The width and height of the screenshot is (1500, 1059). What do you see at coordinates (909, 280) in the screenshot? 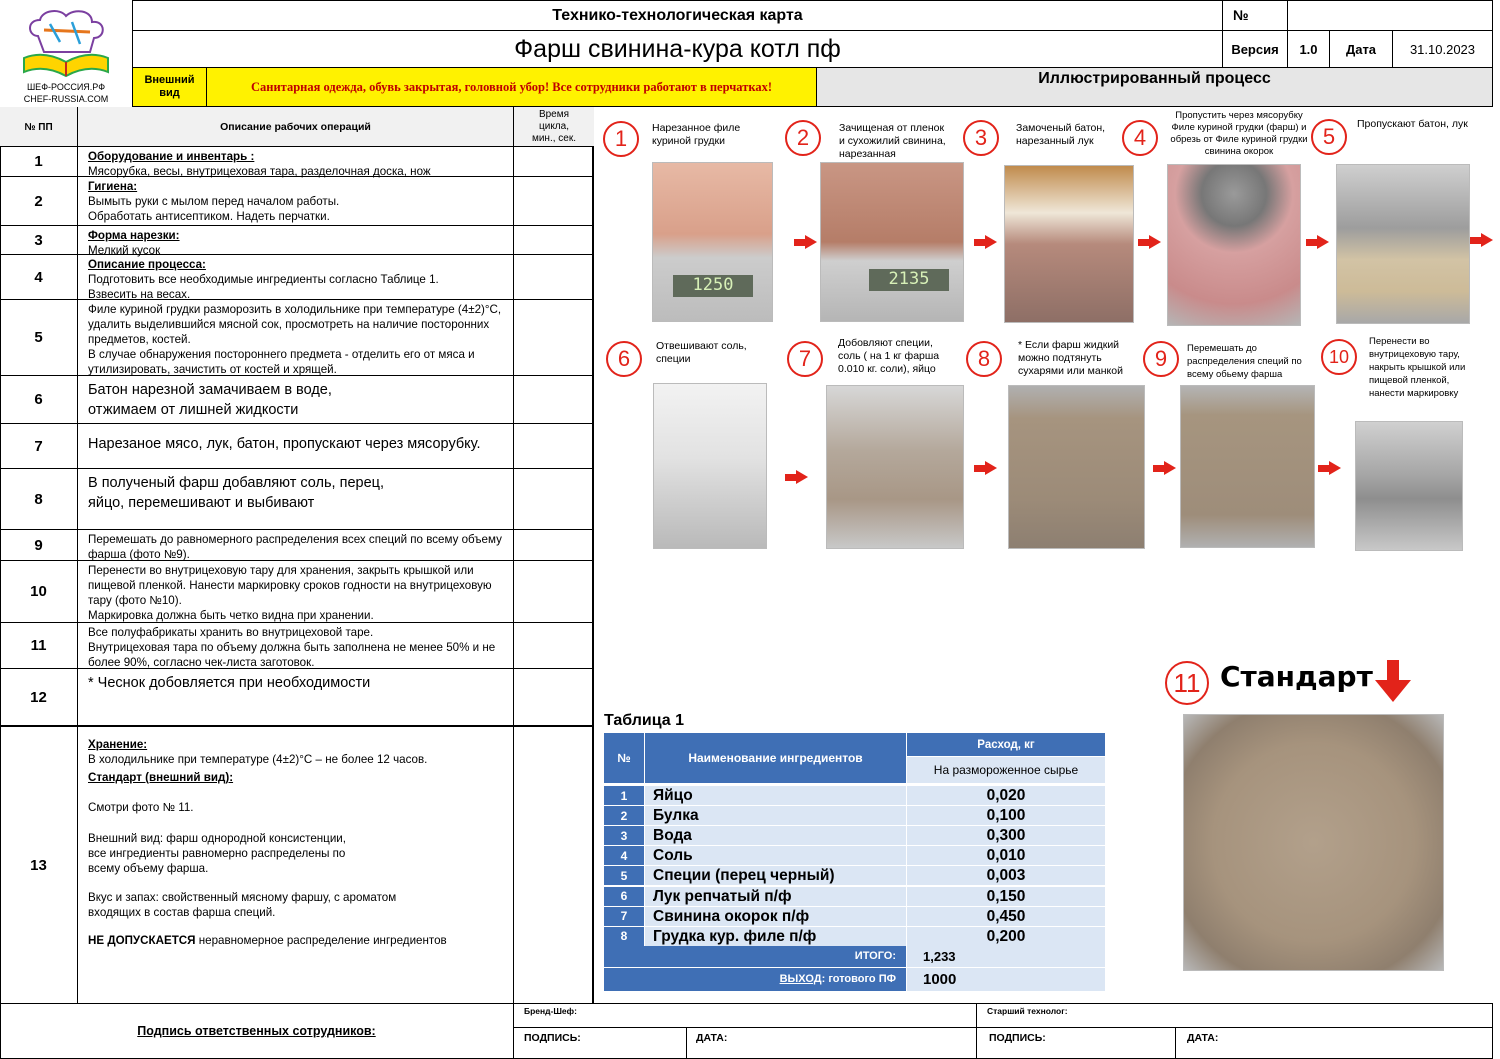
I see `scale-display: 2135` at bounding box center [909, 280].